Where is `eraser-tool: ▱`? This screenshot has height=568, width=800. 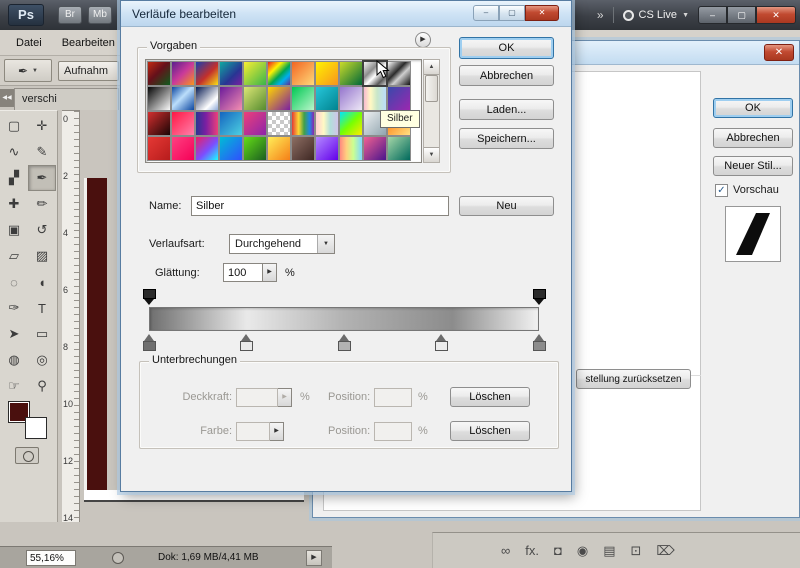
eraser-tool: ▱ is located at coordinates (14, 256).